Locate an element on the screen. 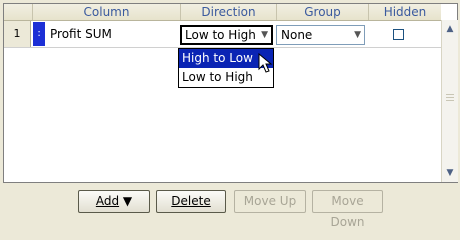  arrow-up-icon: ▲ is located at coordinates (450, 29).